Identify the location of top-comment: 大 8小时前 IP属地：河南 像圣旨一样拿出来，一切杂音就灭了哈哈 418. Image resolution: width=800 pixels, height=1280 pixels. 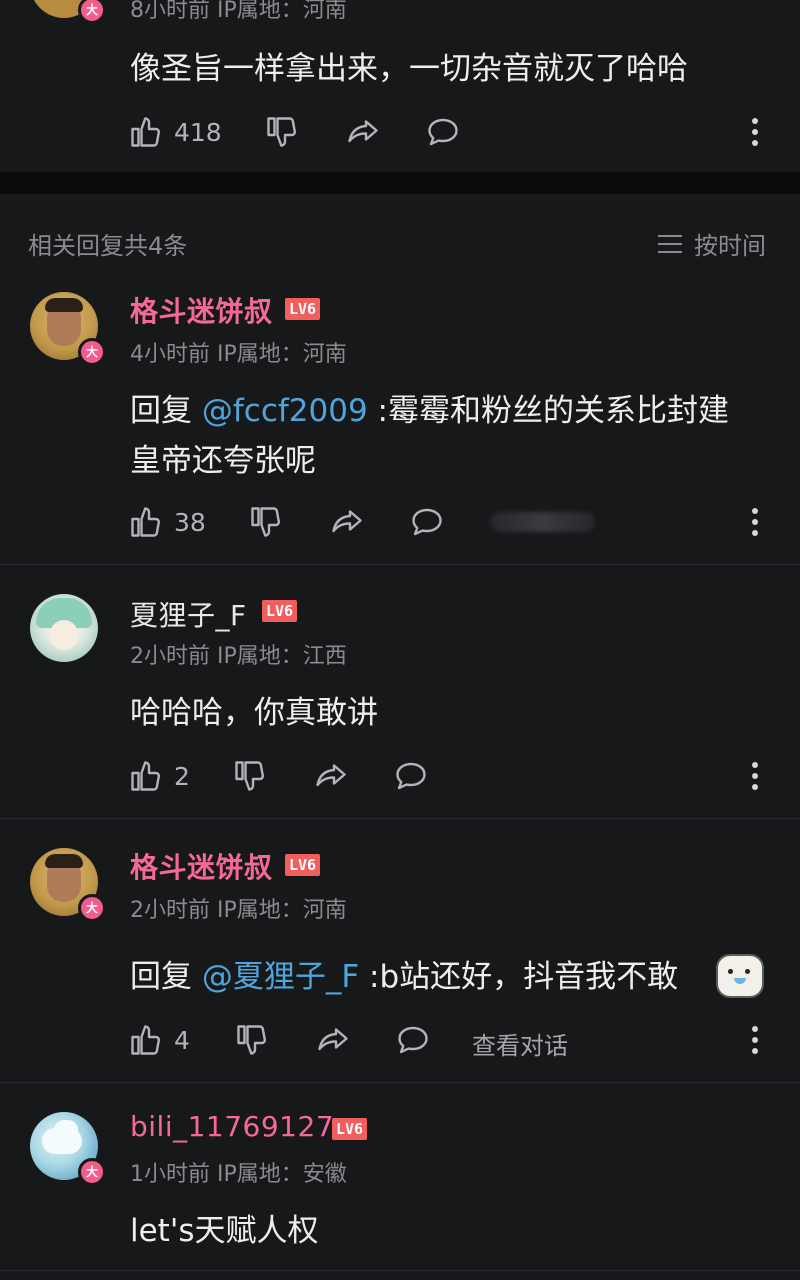
(400, 86).